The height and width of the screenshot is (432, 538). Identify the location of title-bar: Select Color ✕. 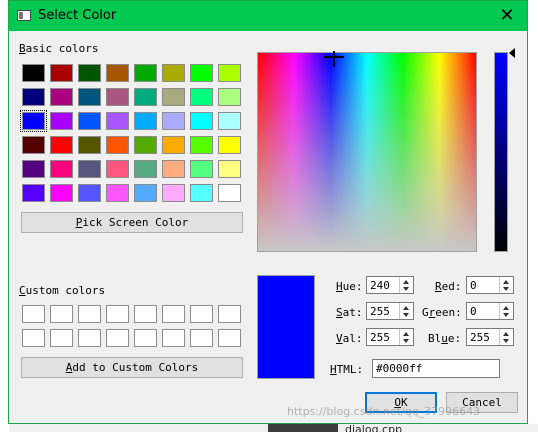
(268, 16).